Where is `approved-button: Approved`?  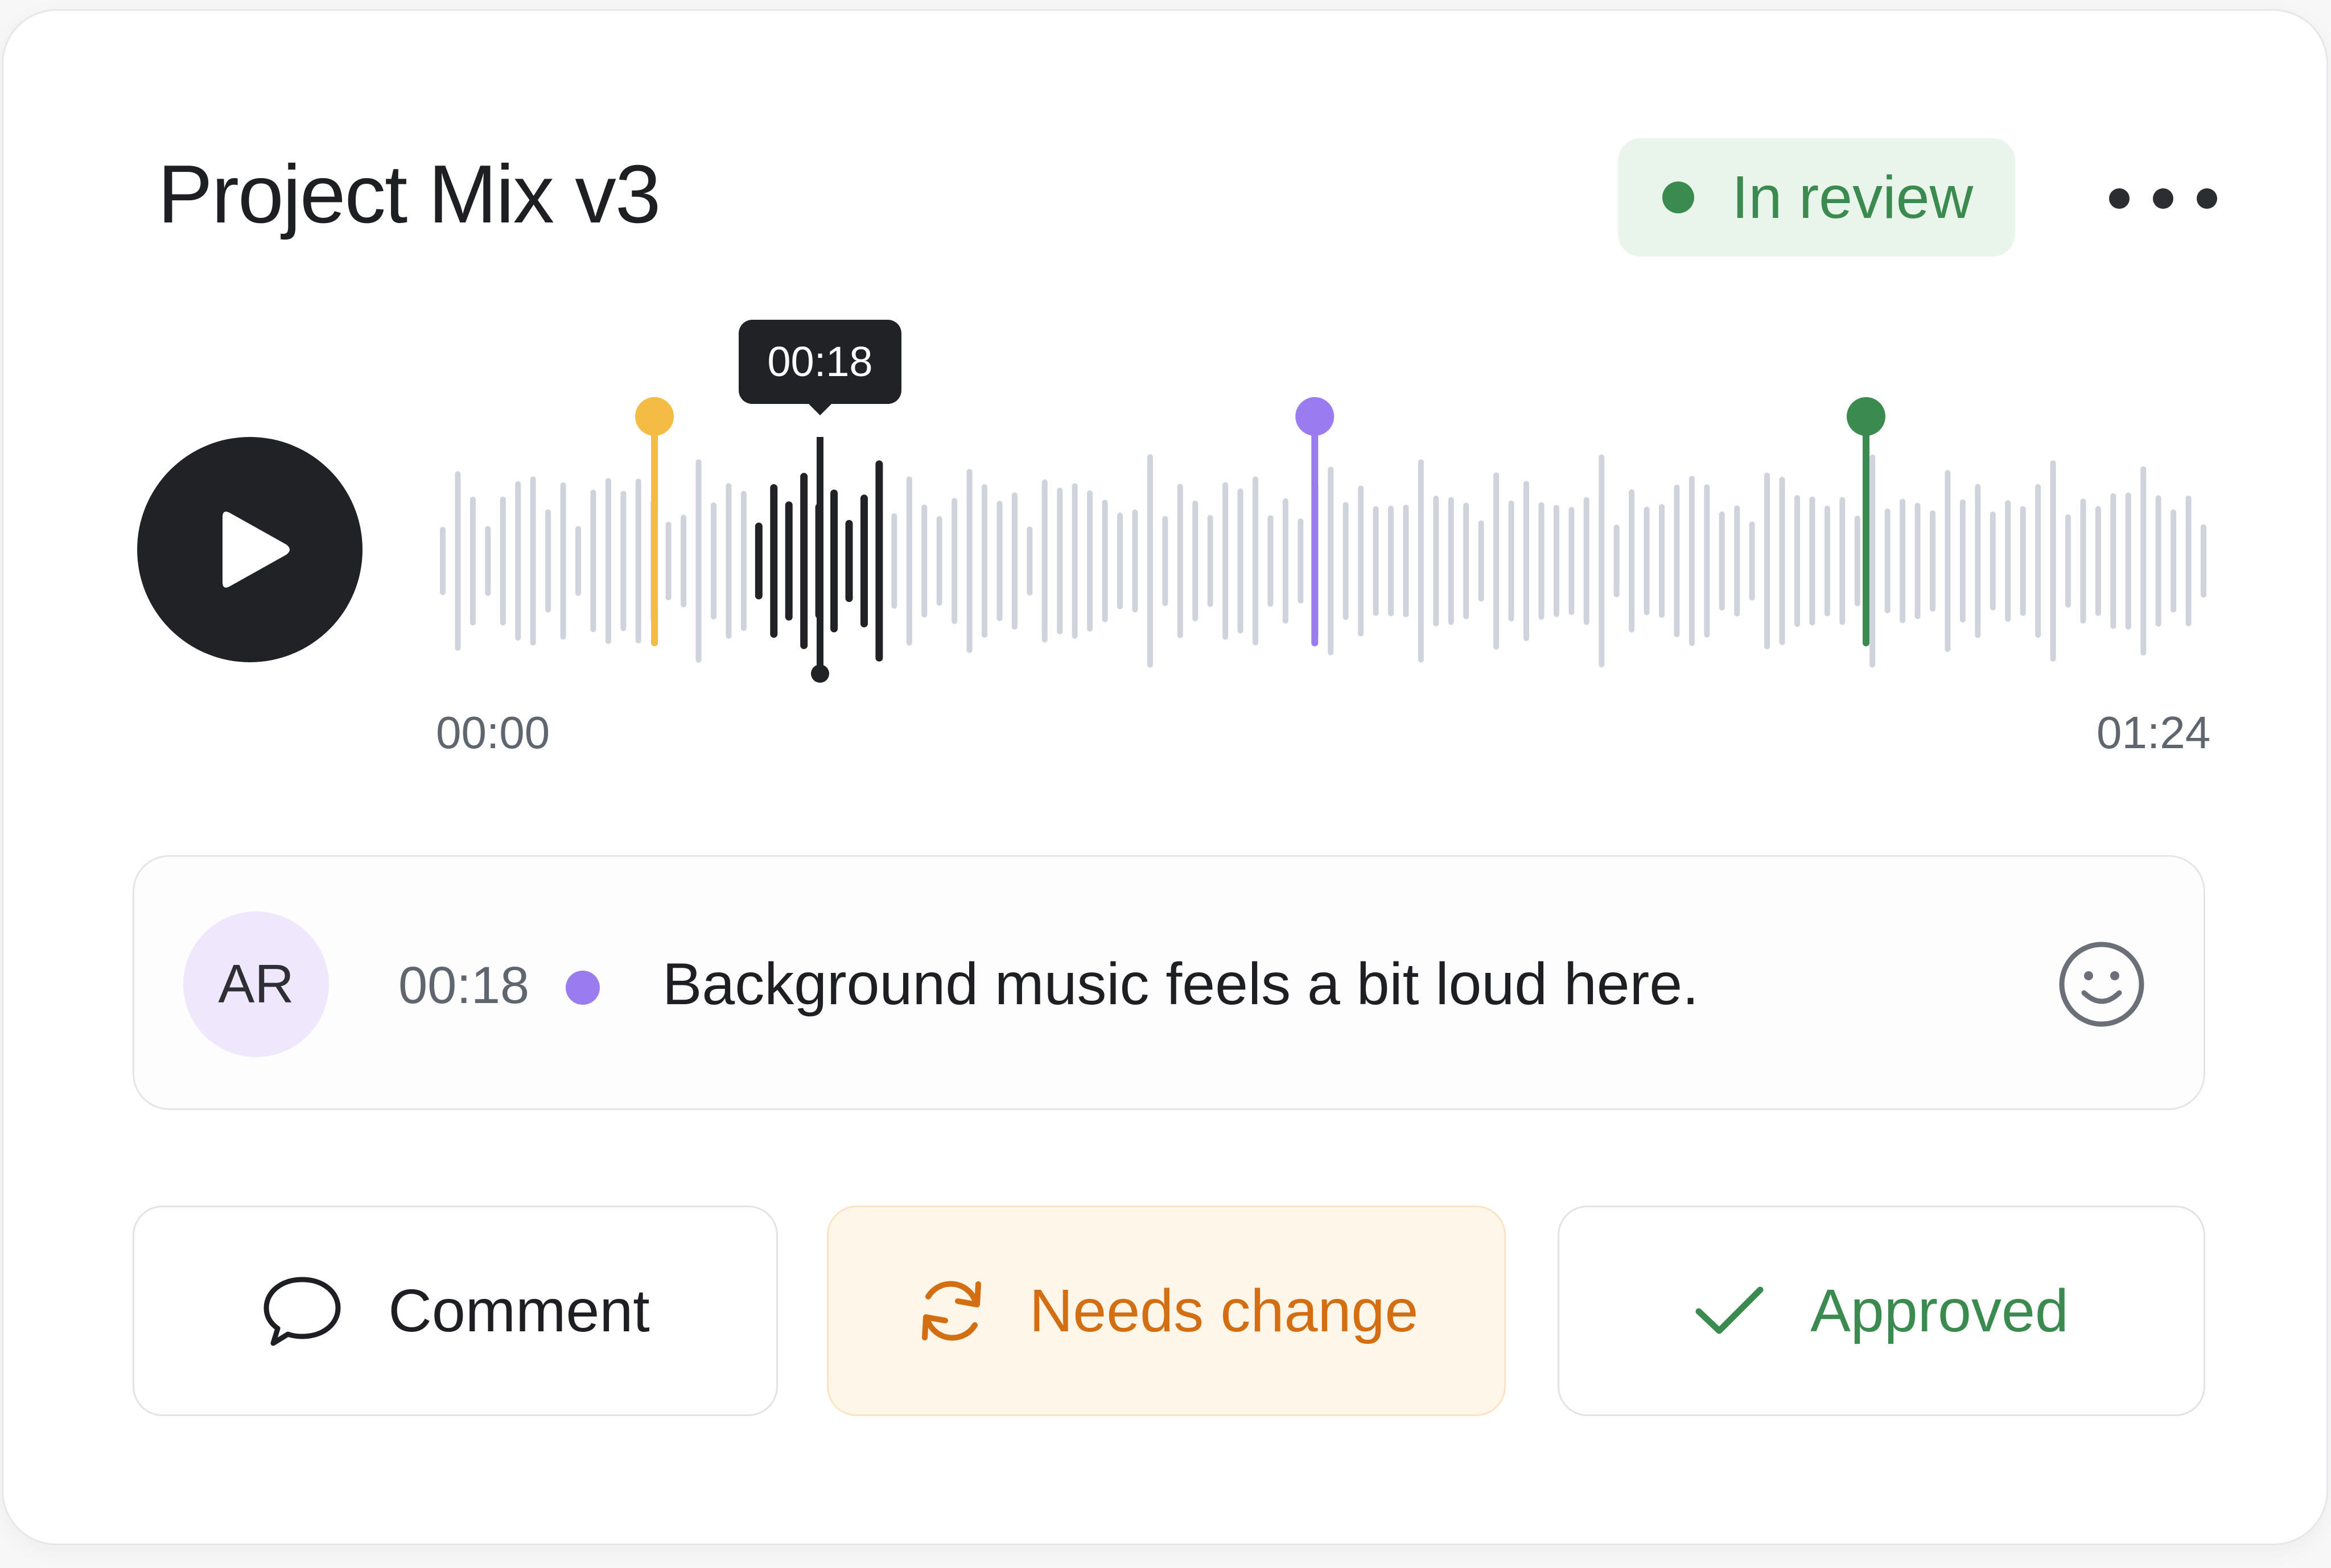
approved-button: Approved is located at coordinates (1881, 1311).